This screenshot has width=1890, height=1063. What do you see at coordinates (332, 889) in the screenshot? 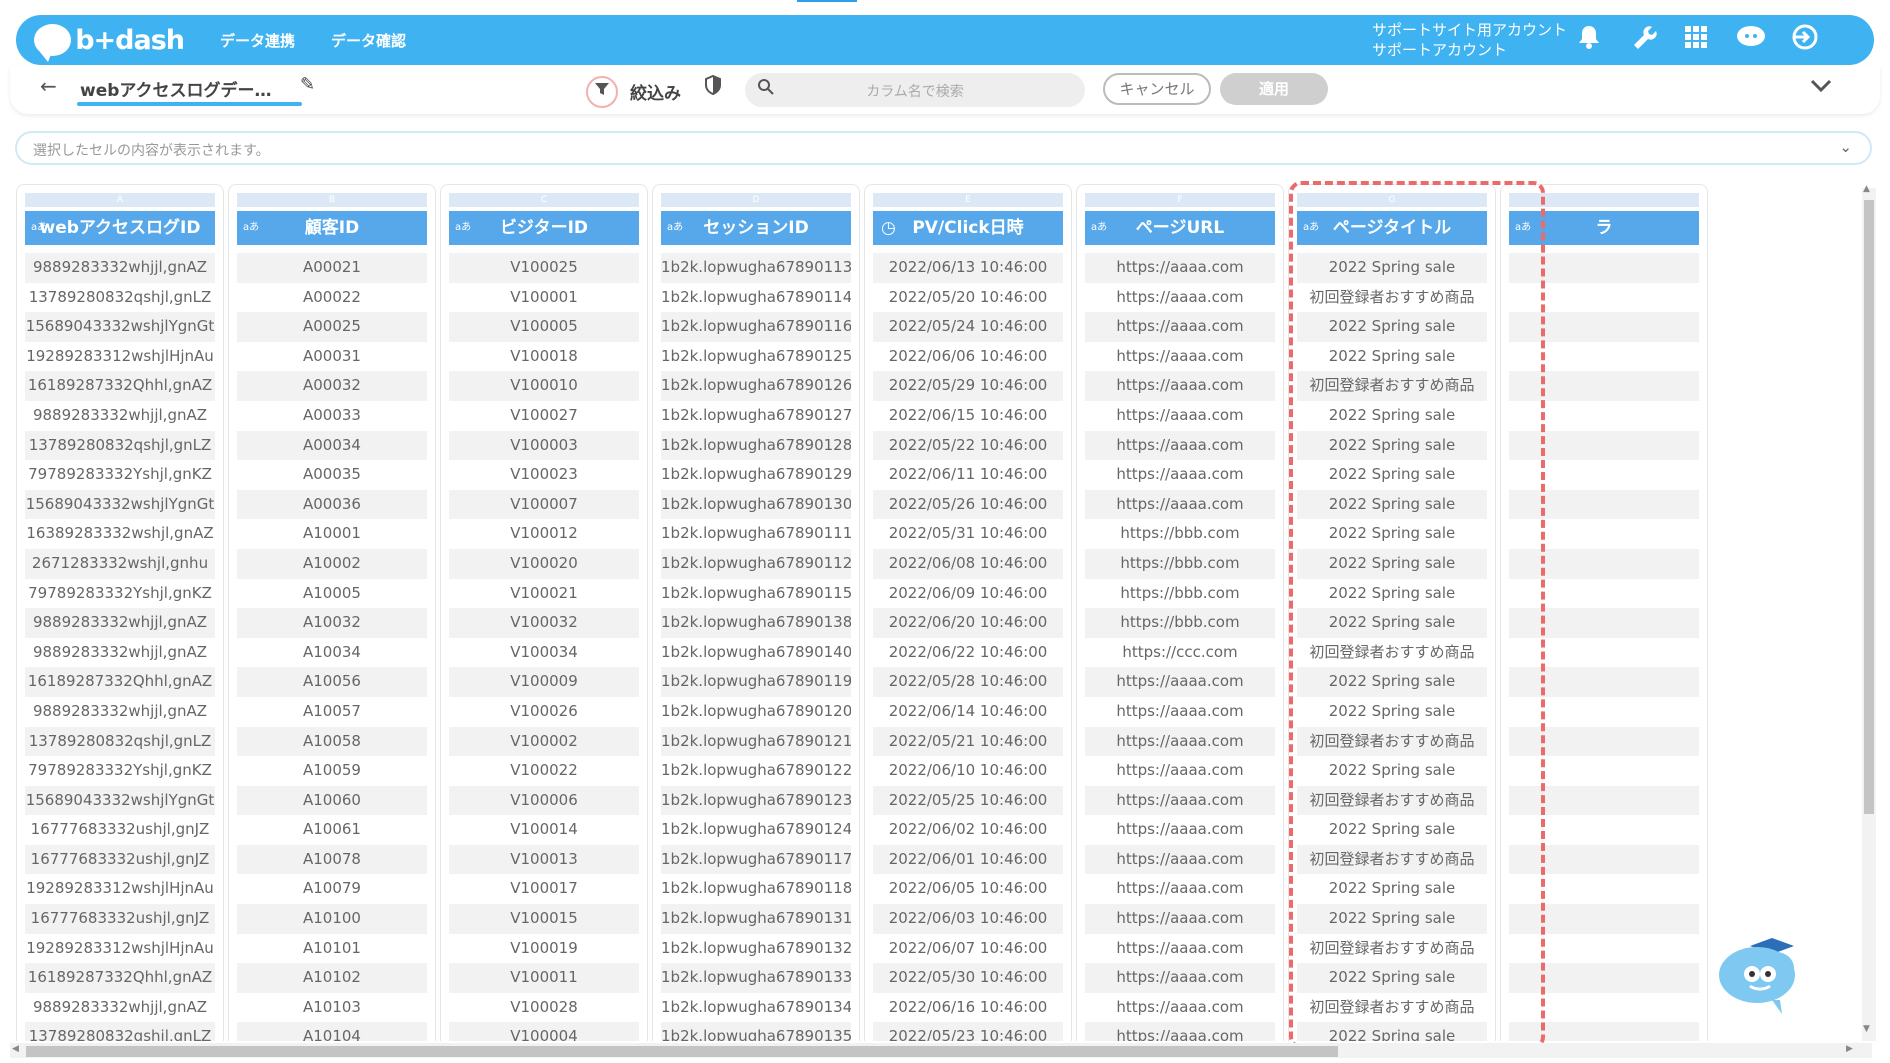
I see `table-cell: A10079` at bounding box center [332, 889].